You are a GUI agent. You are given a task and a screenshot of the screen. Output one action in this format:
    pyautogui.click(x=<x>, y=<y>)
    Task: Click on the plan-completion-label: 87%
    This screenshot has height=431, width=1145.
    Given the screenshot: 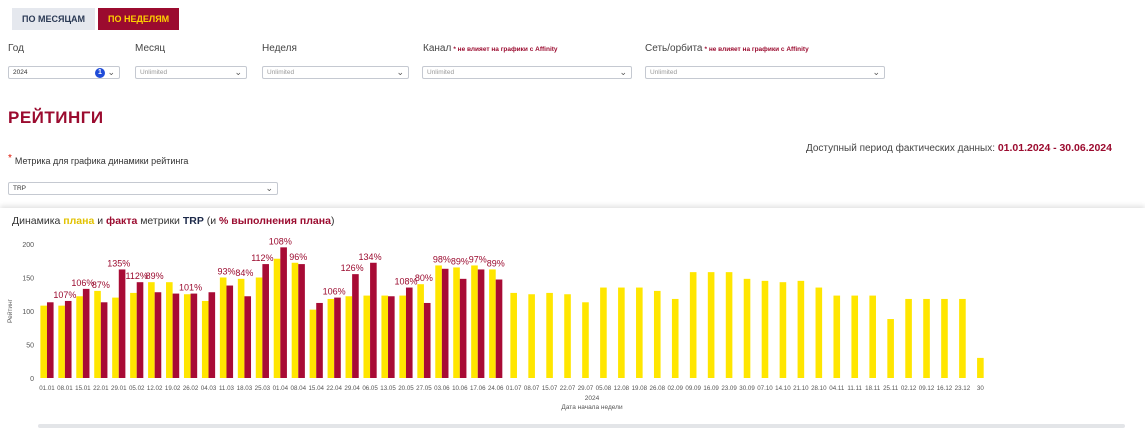 What is the action you would take?
    pyautogui.click(x=101, y=285)
    